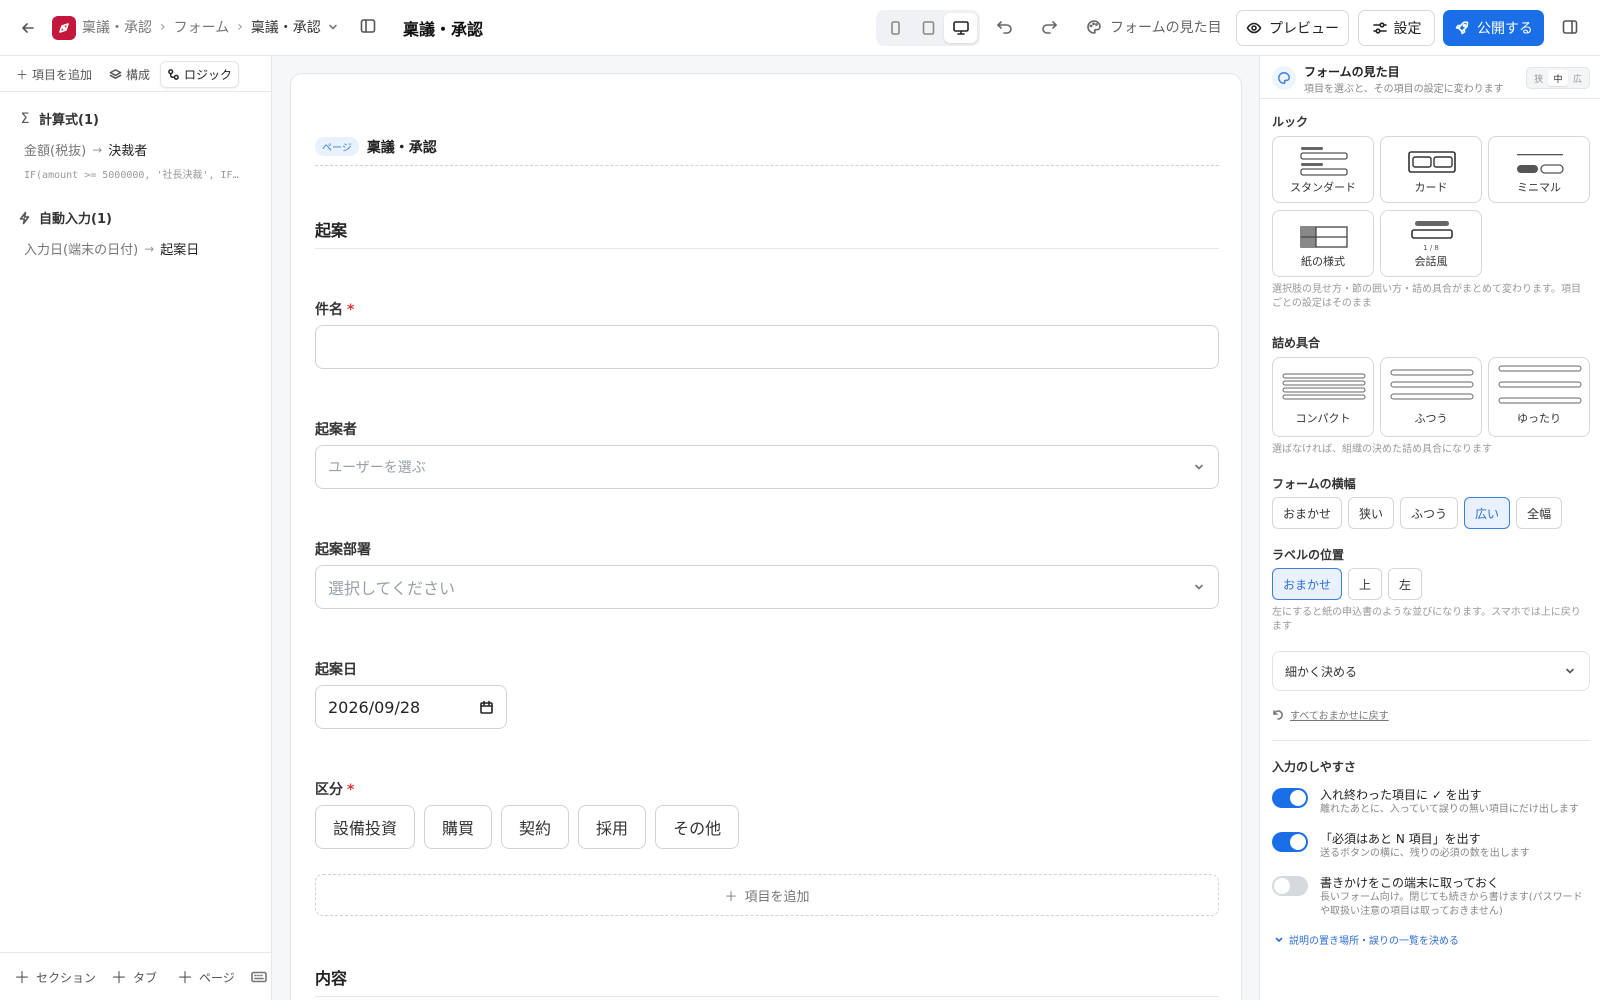  What do you see at coordinates (259, 977) in the screenshot?
I see `keyboard-icon` at bounding box center [259, 977].